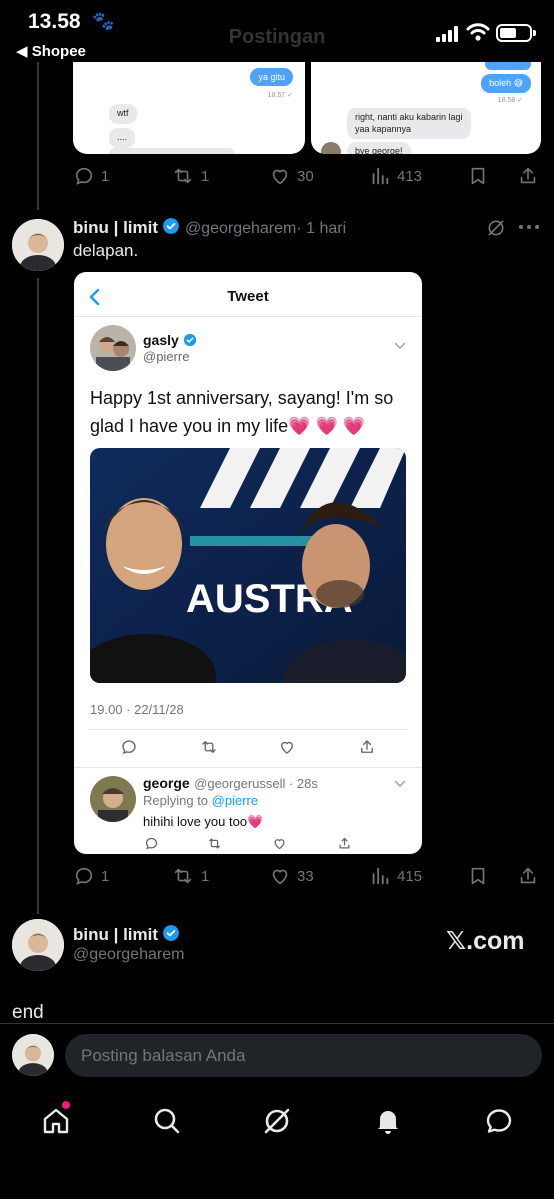 The height and width of the screenshot is (1199, 554). I want to click on bottom-nav, so click(277, 1125).